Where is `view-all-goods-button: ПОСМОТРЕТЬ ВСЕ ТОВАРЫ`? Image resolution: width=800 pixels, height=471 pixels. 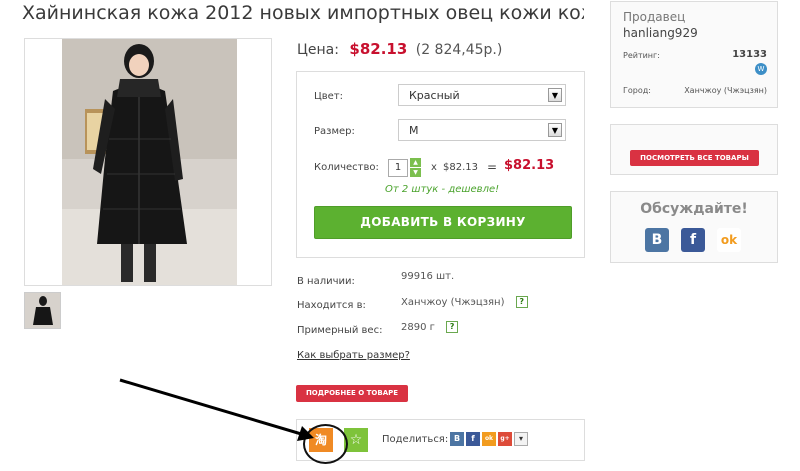 view-all-goods-button: ПОСМОТРЕТЬ ВСЕ ТОВАРЫ is located at coordinates (694, 158).